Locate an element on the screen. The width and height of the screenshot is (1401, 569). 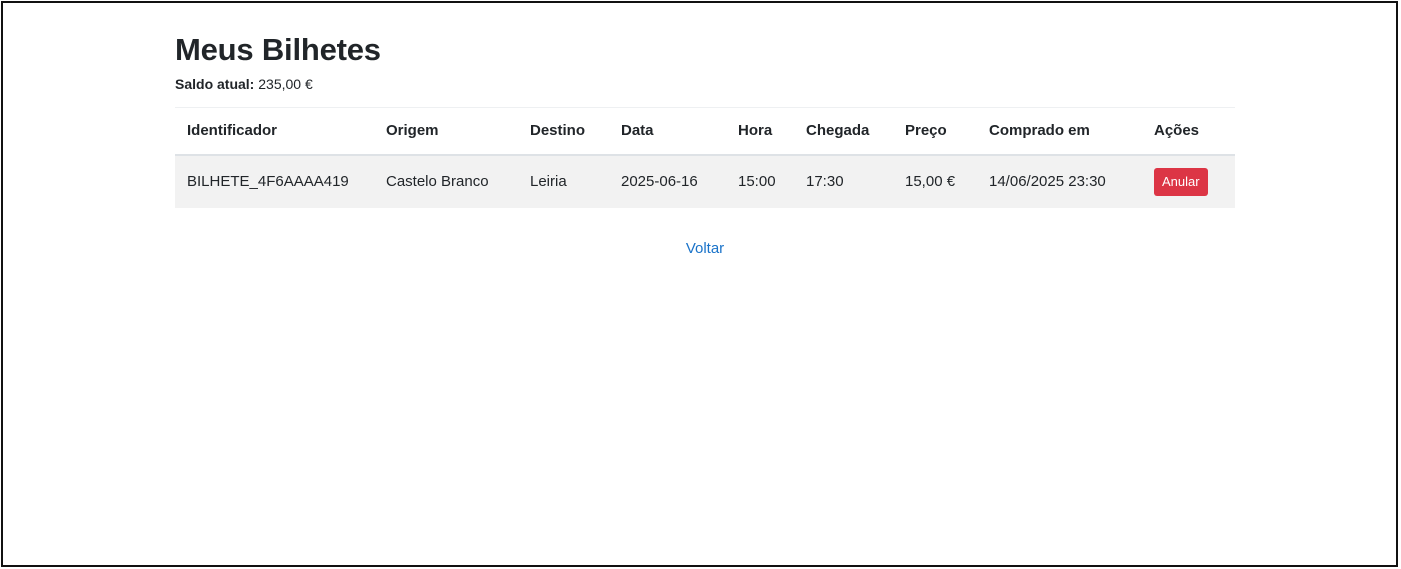
cell-identificador: BILHETE_4F6AAAA419 is located at coordinates (274, 181).